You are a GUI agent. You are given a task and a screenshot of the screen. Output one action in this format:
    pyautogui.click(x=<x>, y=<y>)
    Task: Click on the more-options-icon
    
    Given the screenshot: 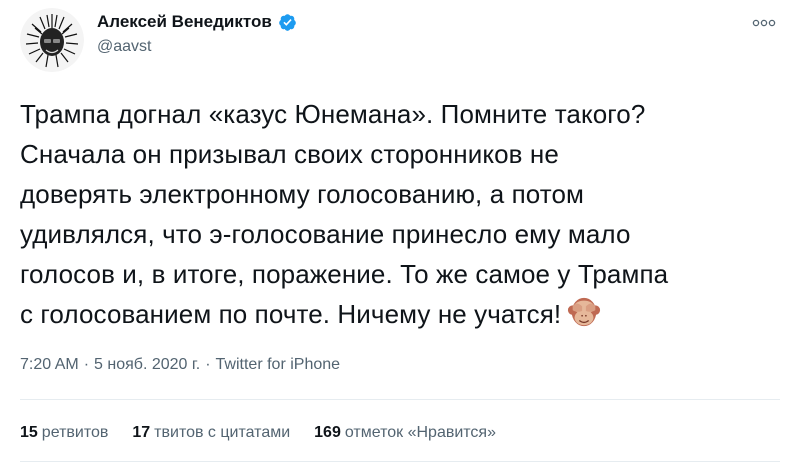 What is the action you would take?
    pyautogui.click(x=764, y=23)
    